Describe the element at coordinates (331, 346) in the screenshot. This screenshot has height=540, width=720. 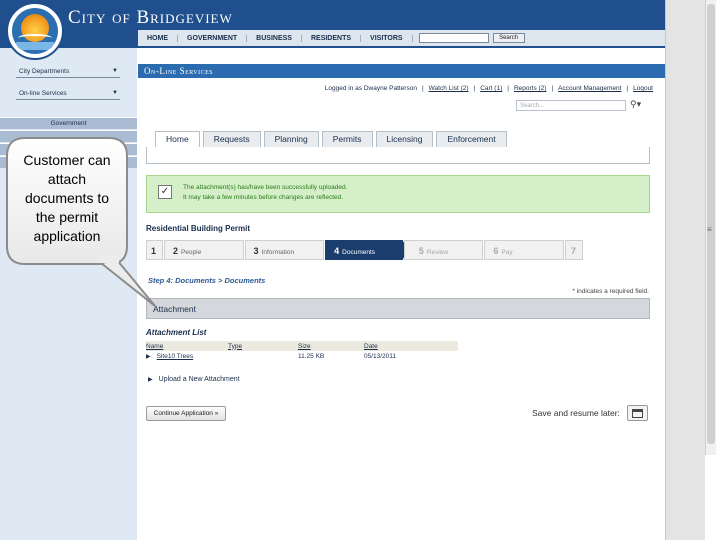
I see `column-header-size: Size` at that location.